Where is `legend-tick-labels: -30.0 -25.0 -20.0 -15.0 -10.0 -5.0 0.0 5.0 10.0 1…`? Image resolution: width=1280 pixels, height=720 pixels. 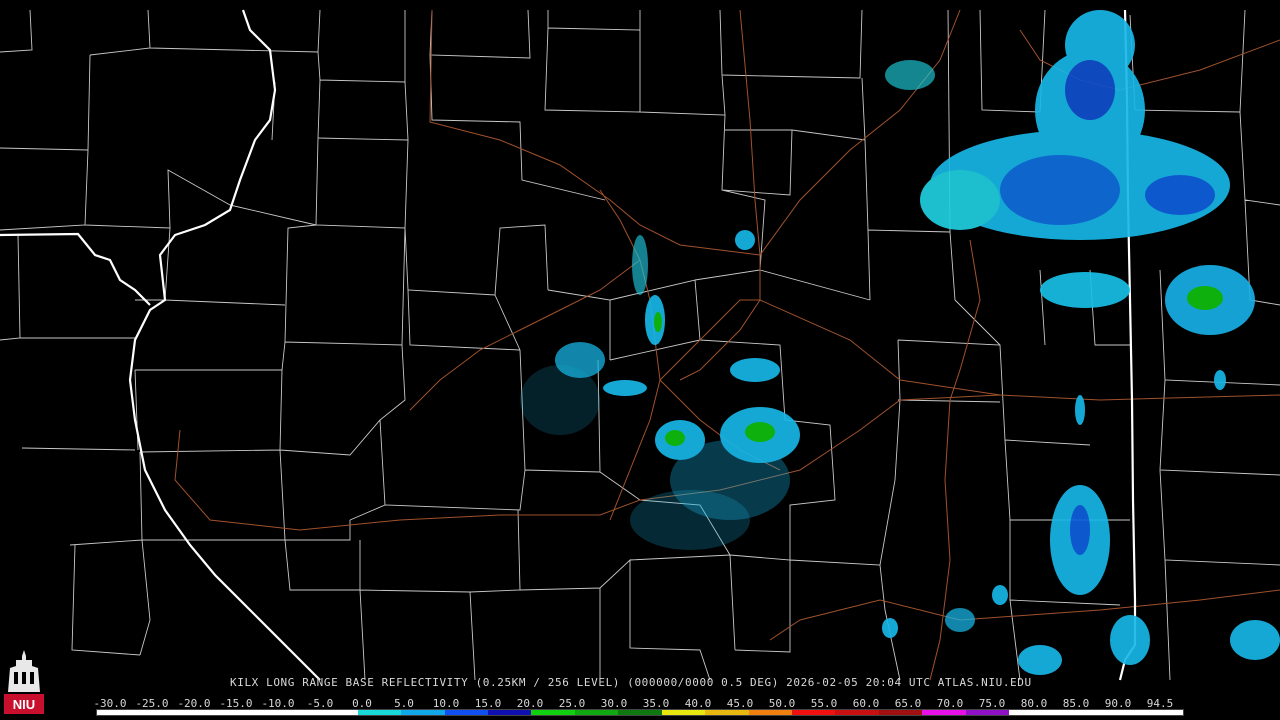
legend-tick-labels: -30.0 -25.0 -20.0 -15.0 -10.0 -5.0 0.0 5.0 10.0 1… is located at coordinates (640, 703).